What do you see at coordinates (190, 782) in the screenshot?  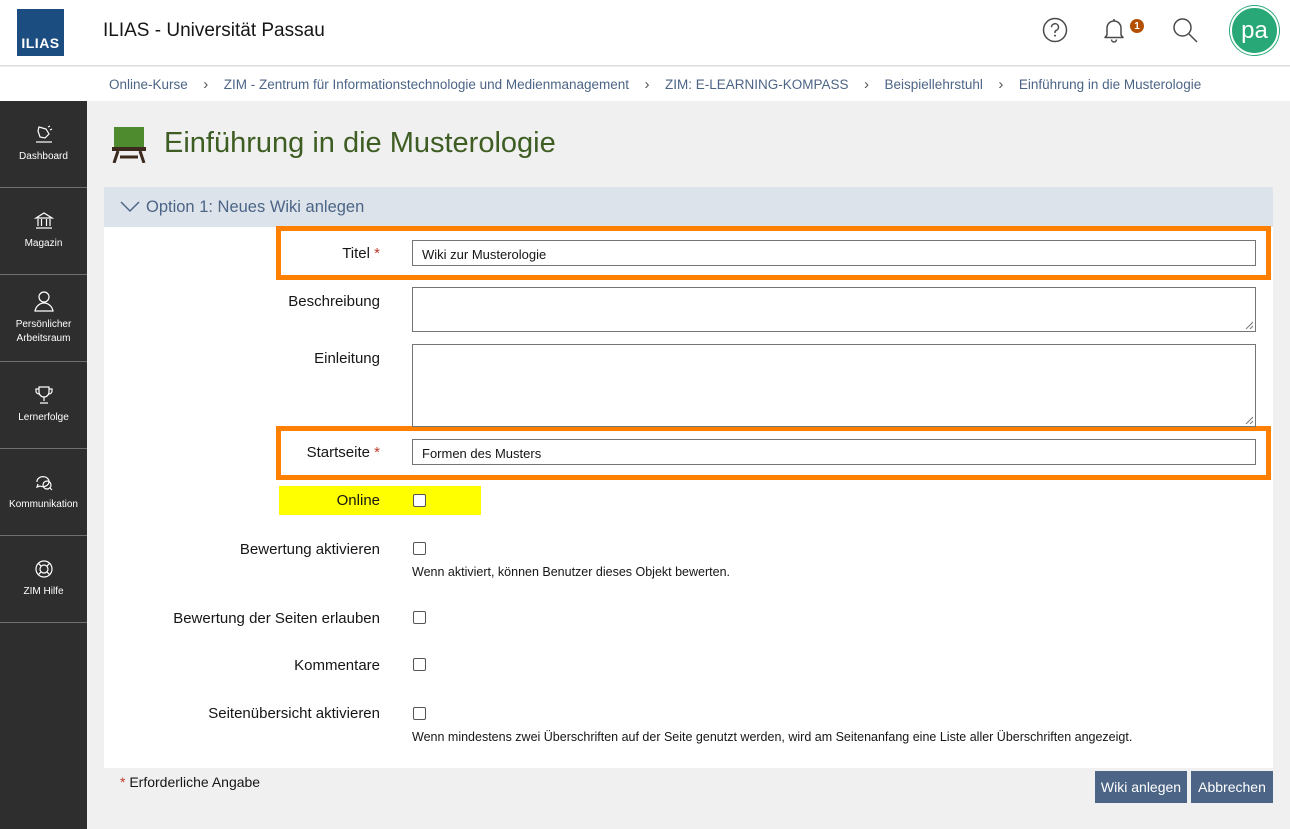 I see `required-note: * Erforderliche Angabe` at bounding box center [190, 782].